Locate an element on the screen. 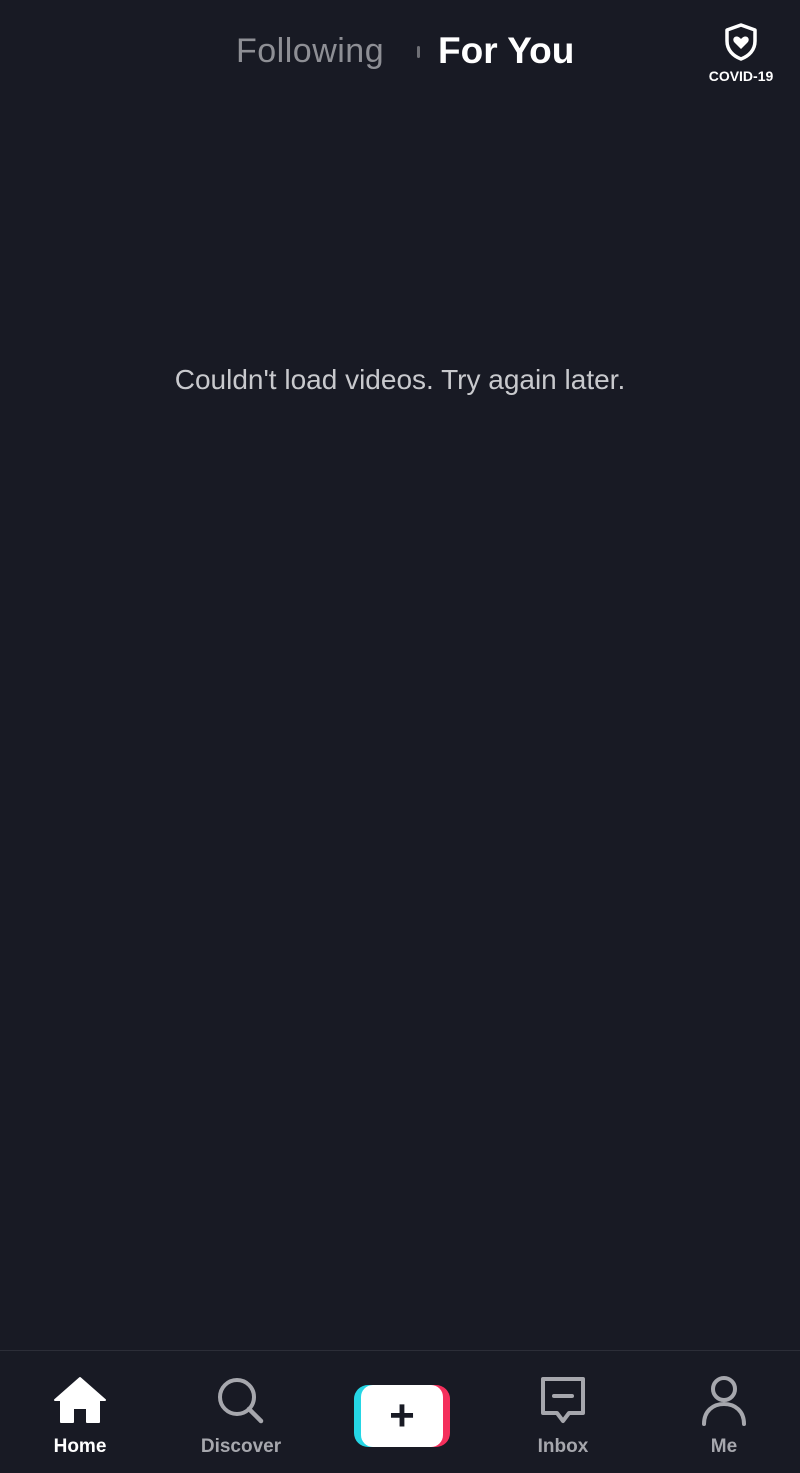 Image resolution: width=800 pixels, height=1473 pixels. tab-divider is located at coordinates (418, 52).